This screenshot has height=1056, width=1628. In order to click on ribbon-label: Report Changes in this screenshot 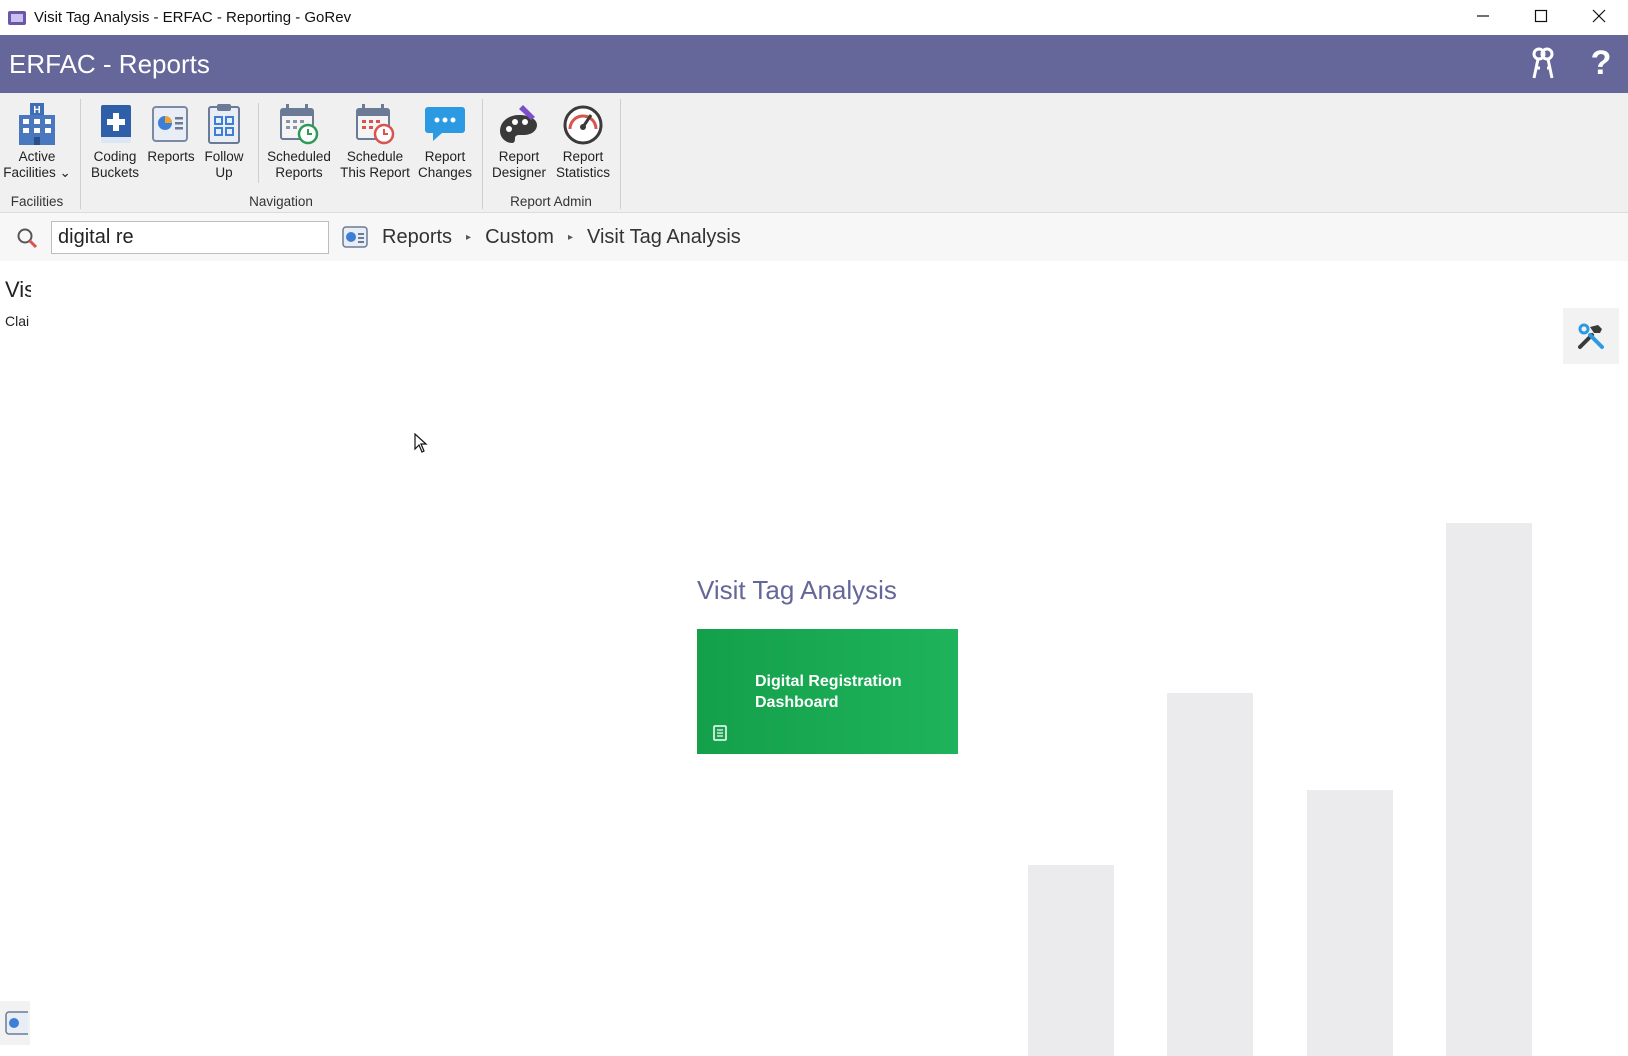, I will do `click(445, 164)`.